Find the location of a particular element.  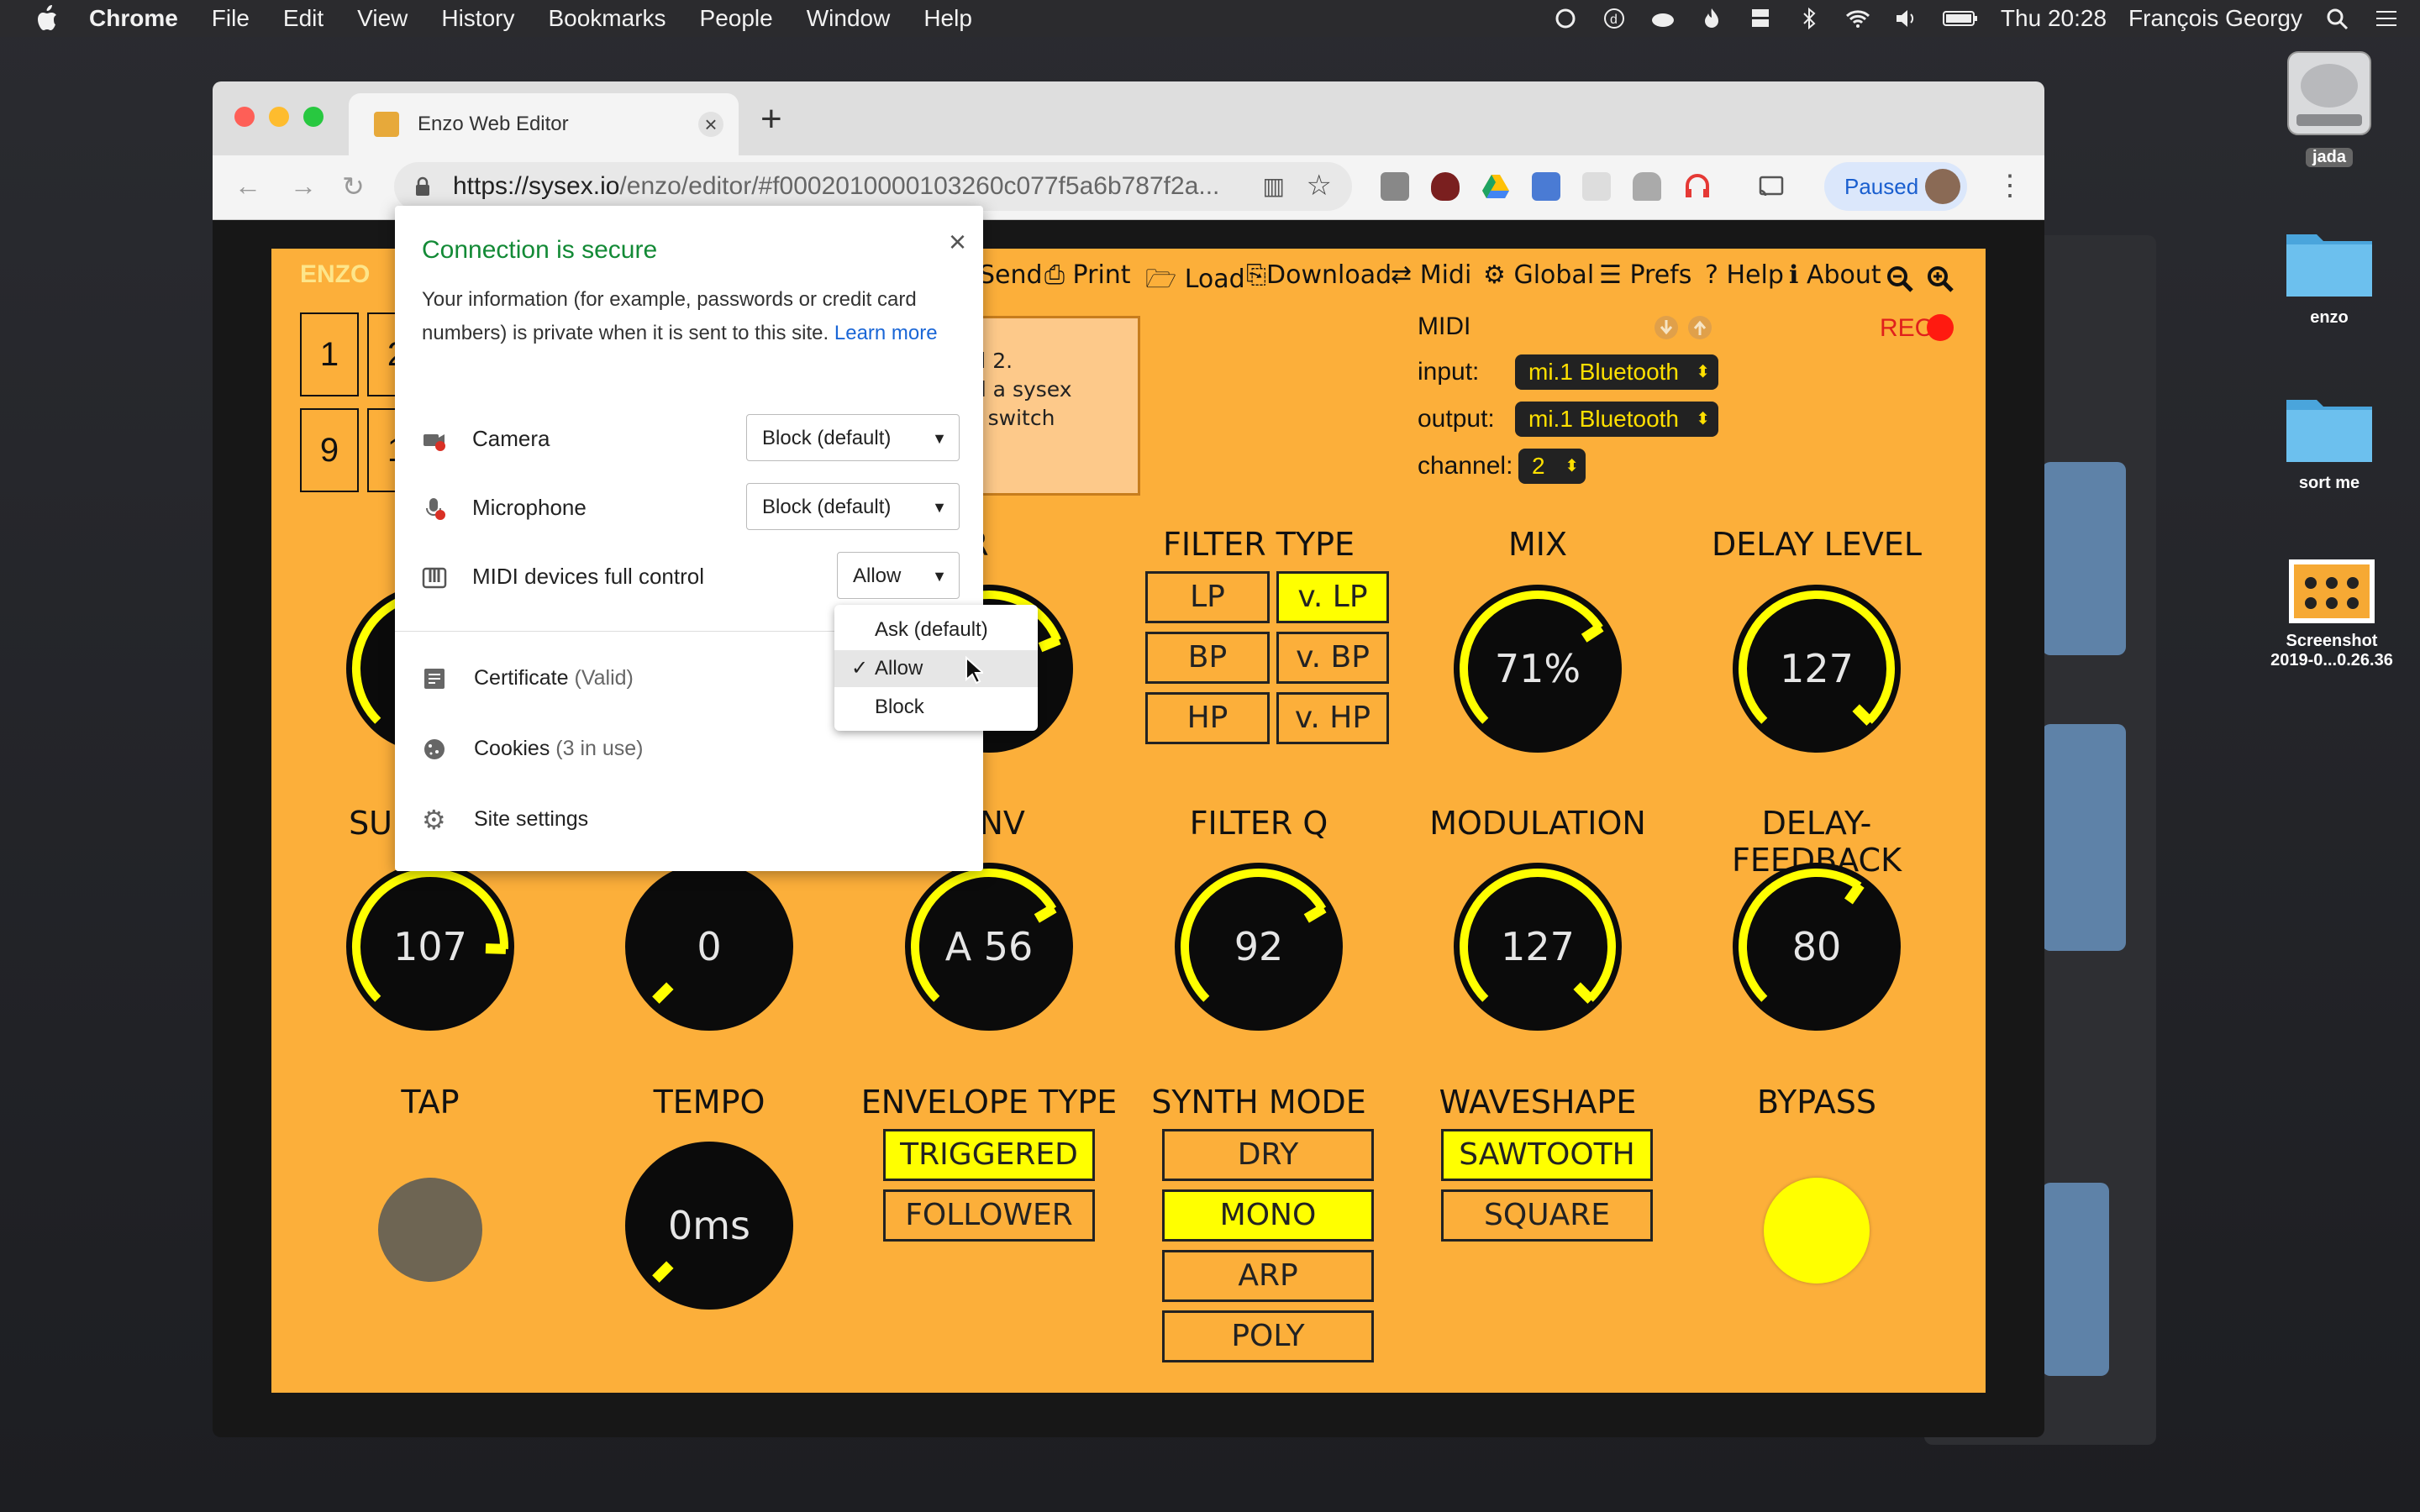

midi-channel-select: 2 ⬍ is located at coordinates (1552, 466).